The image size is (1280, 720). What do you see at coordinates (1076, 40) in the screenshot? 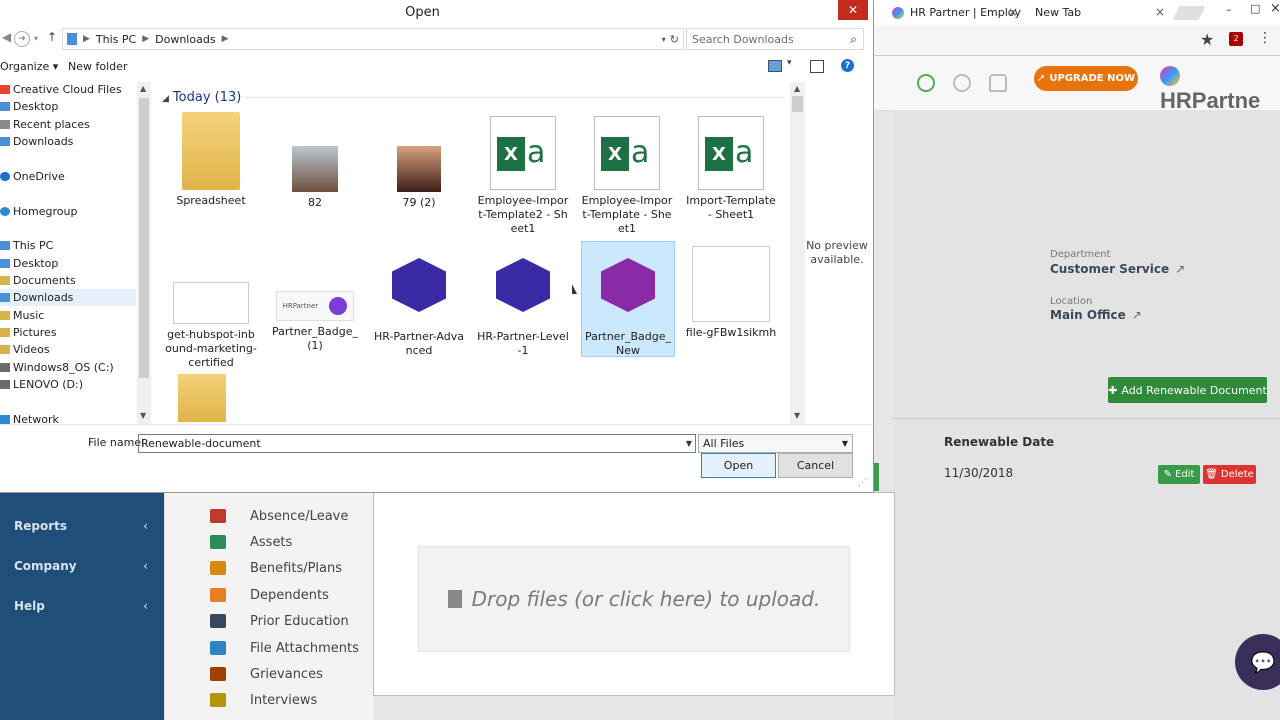
I see `omnibox-bar` at bounding box center [1076, 40].